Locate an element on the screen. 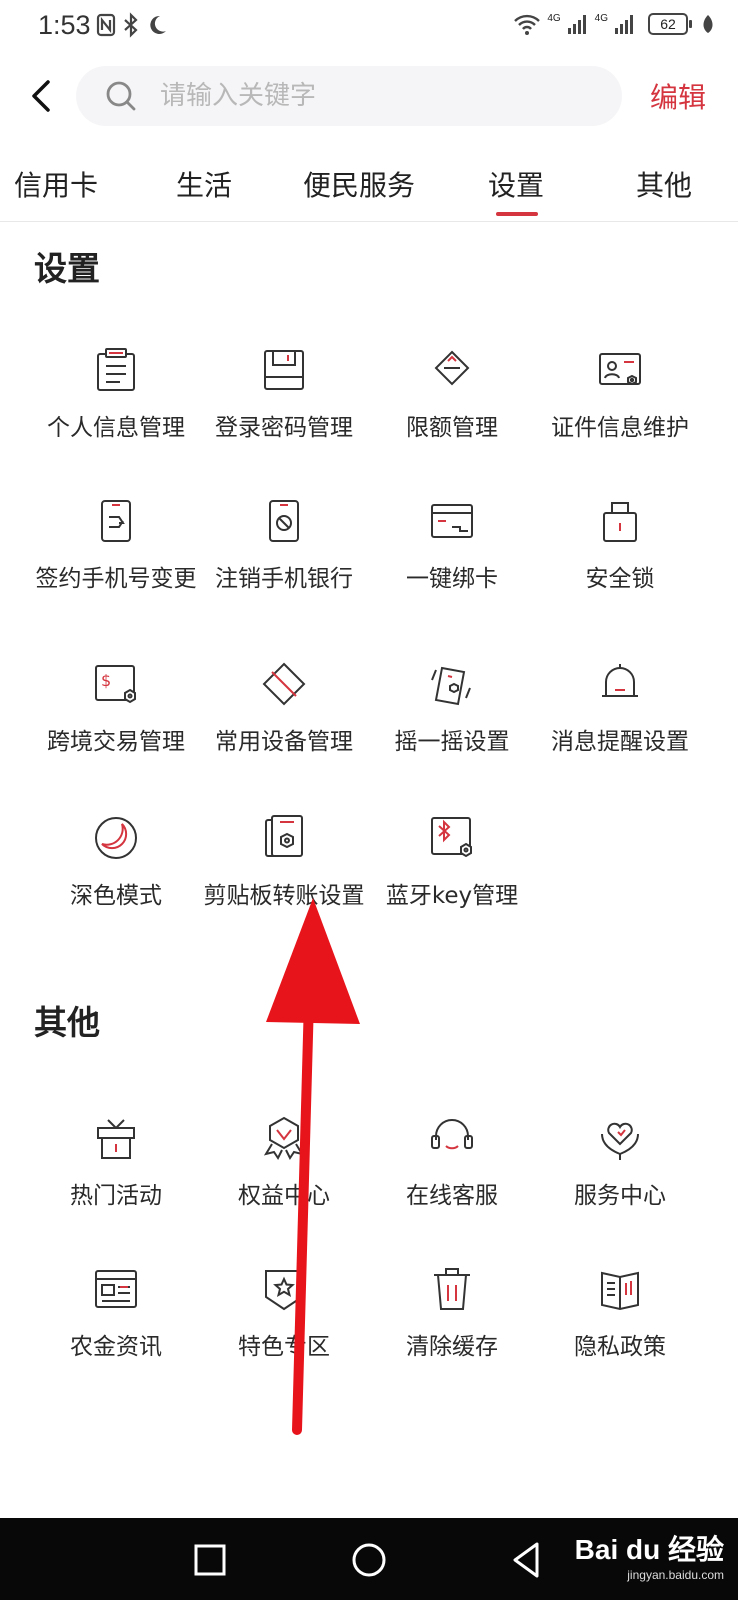 This screenshot has height=1600, width=738. login-password-icon is located at coordinates (284, 370).